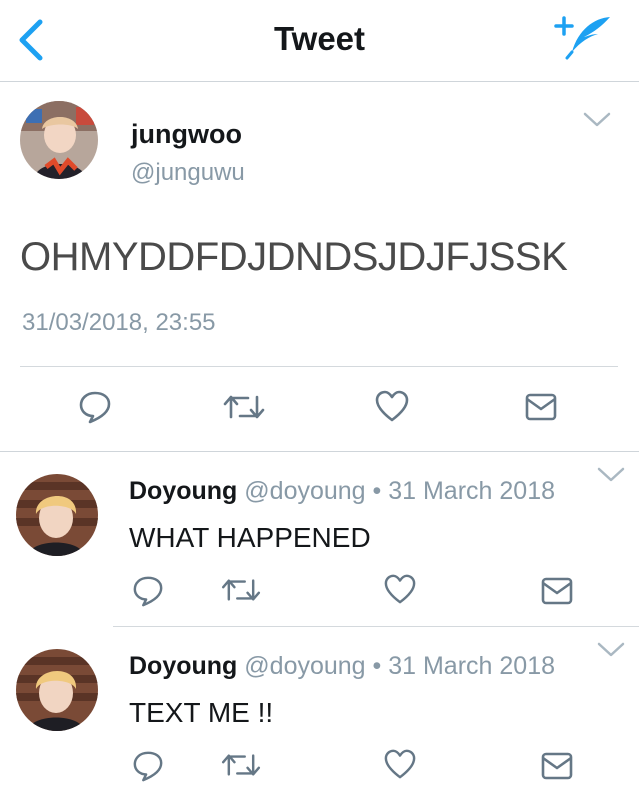  What do you see at coordinates (119, 322) in the screenshot?
I see `tweet-timestamp: 31/03/2018, 23:55` at bounding box center [119, 322].